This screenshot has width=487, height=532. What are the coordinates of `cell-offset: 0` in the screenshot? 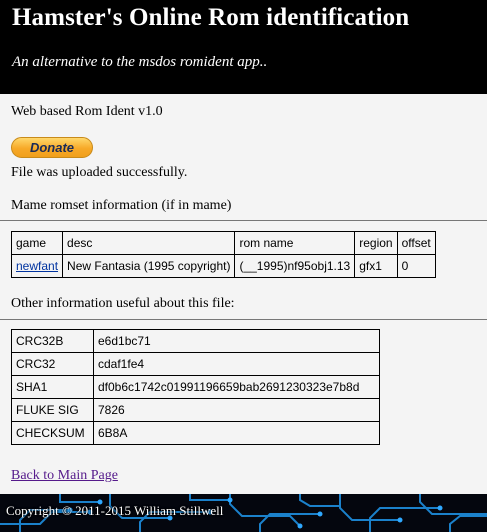 It's located at (416, 266).